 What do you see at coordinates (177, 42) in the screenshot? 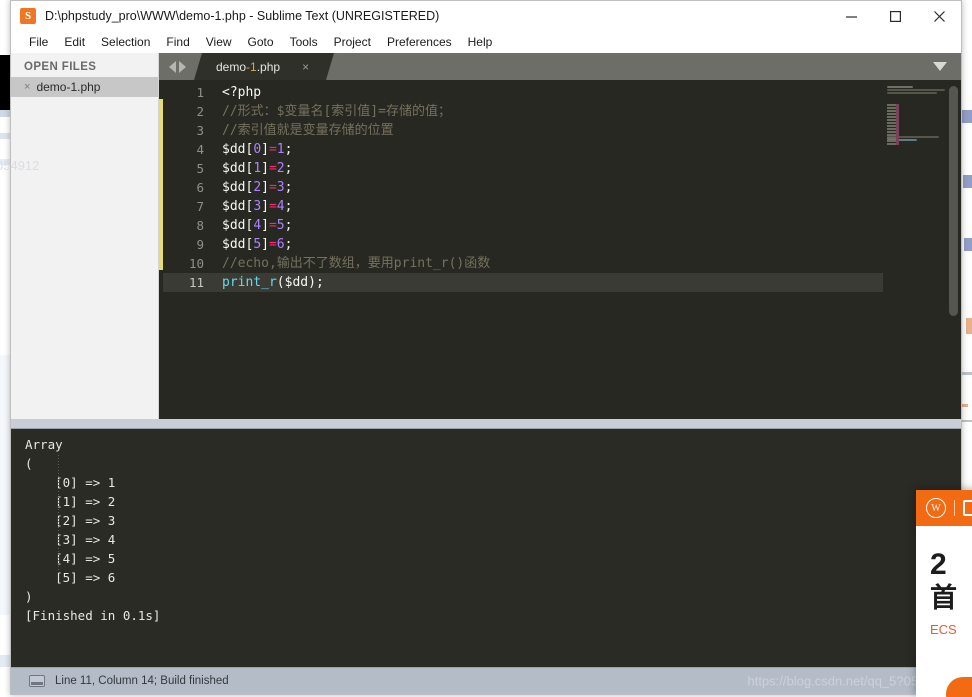
I see `menu-item-find: Find` at bounding box center [177, 42].